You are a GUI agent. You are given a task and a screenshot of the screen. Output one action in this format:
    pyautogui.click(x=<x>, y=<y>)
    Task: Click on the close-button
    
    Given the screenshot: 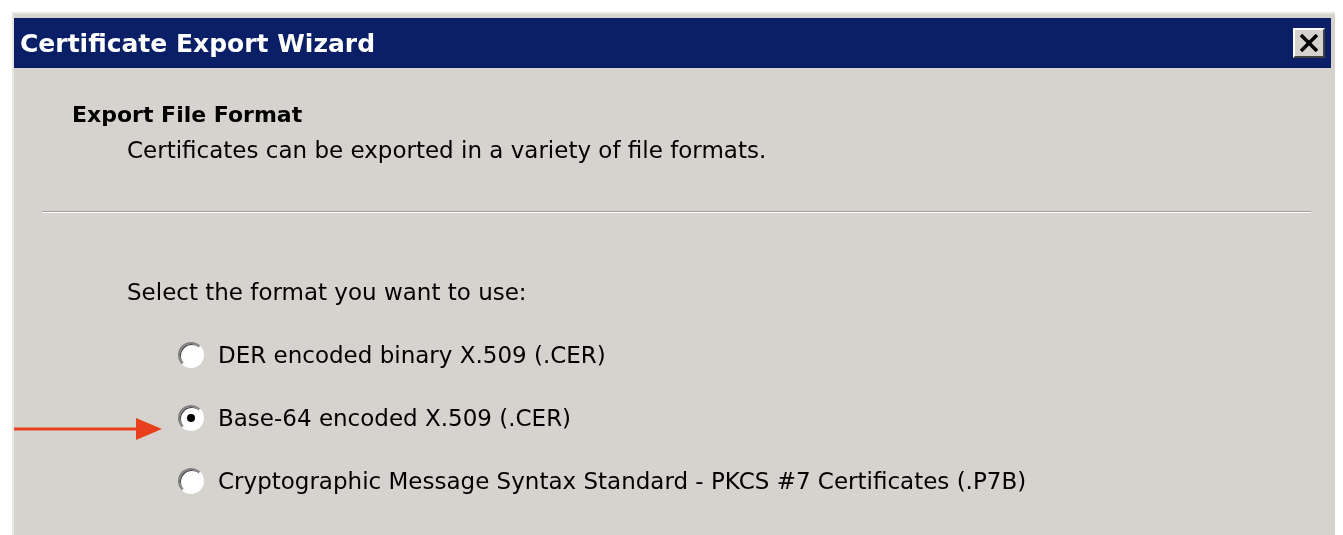 What is the action you would take?
    pyautogui.click(x=1309, y=43)
    